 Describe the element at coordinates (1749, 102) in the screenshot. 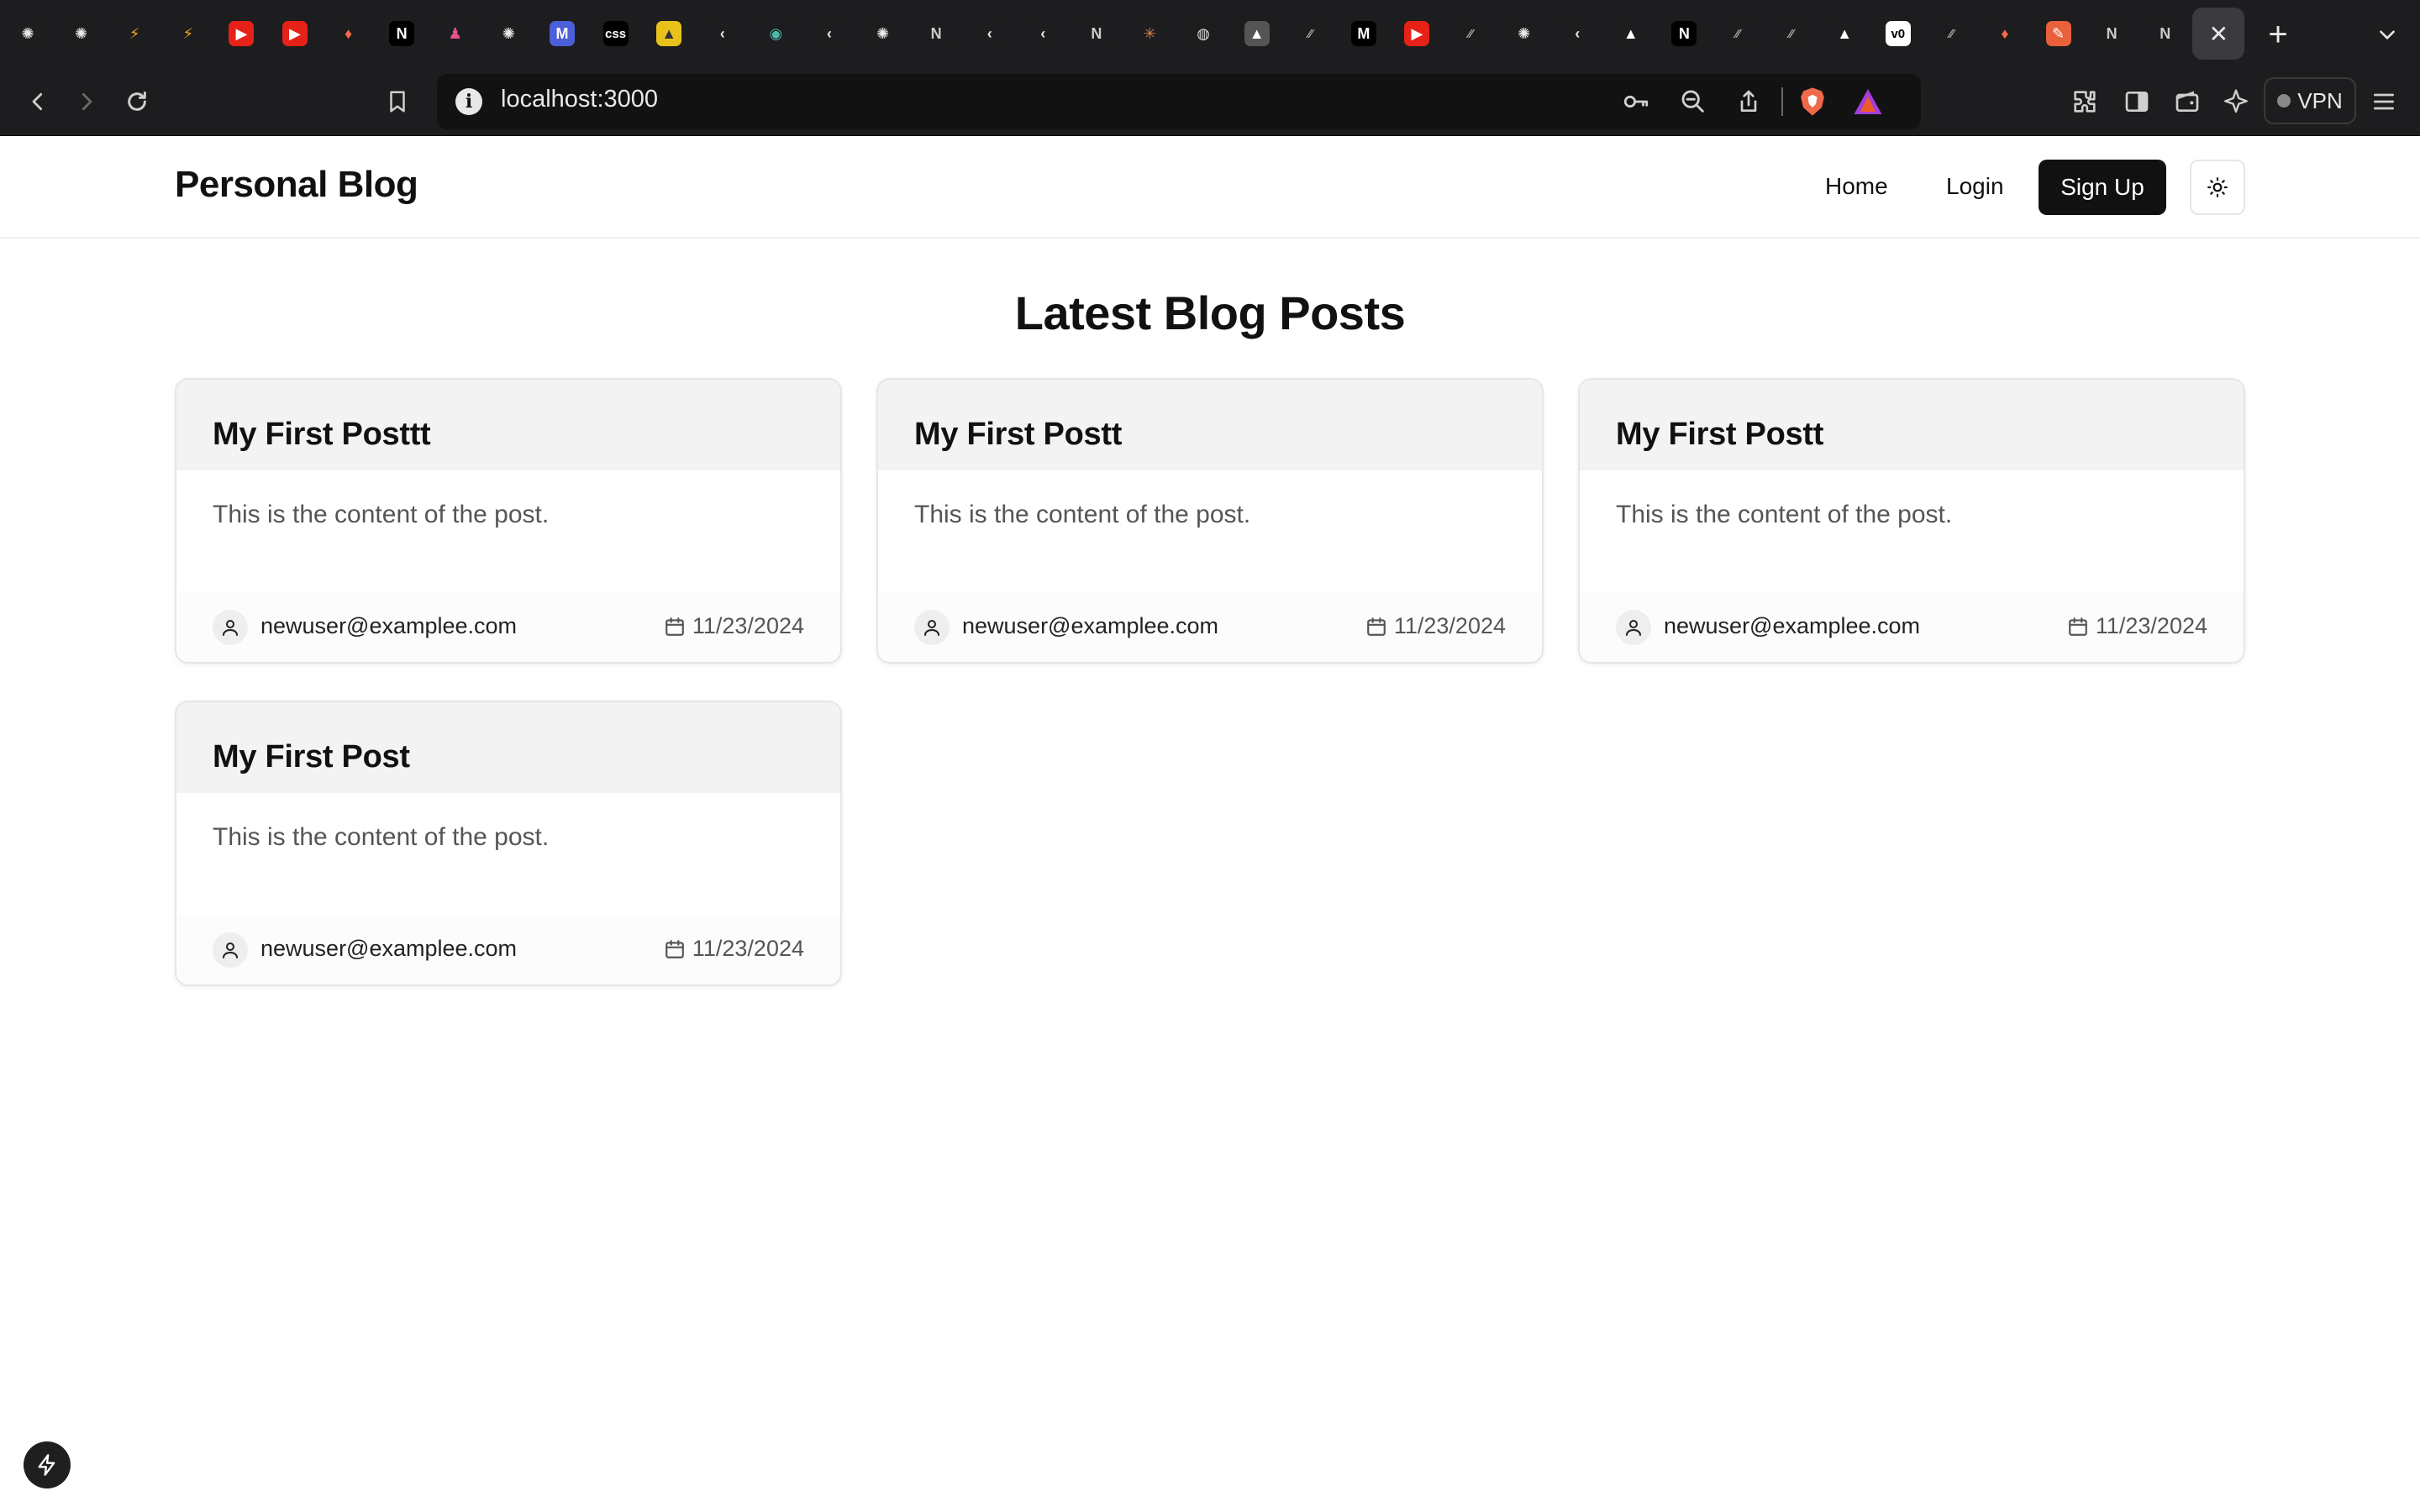

I see `share-icon` at that location.